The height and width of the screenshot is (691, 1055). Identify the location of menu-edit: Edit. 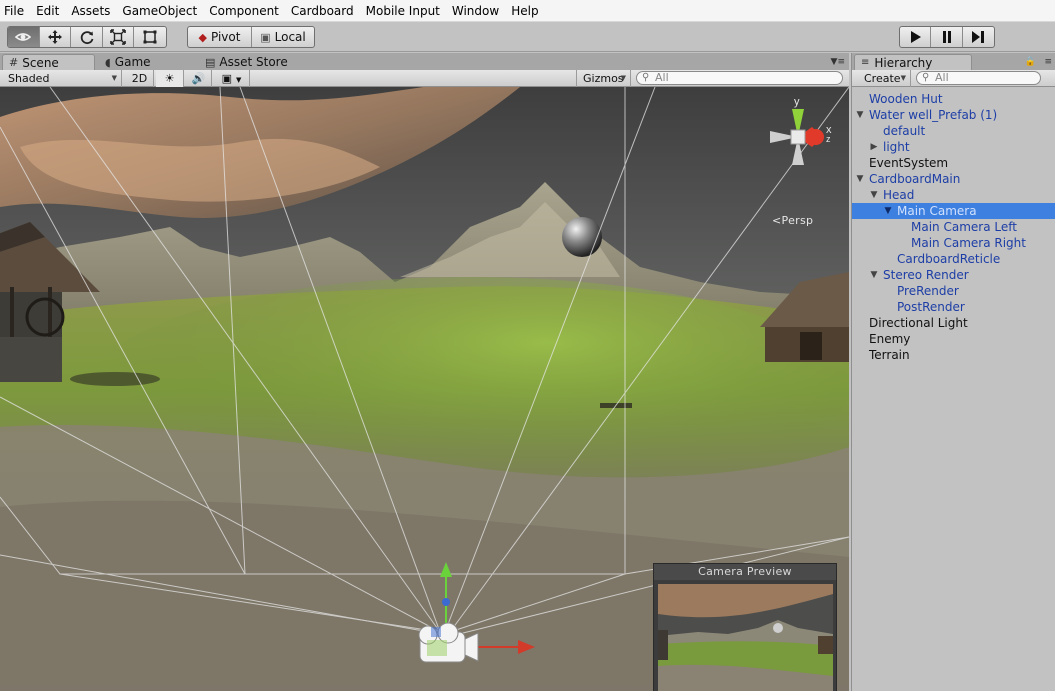
(47, 11).